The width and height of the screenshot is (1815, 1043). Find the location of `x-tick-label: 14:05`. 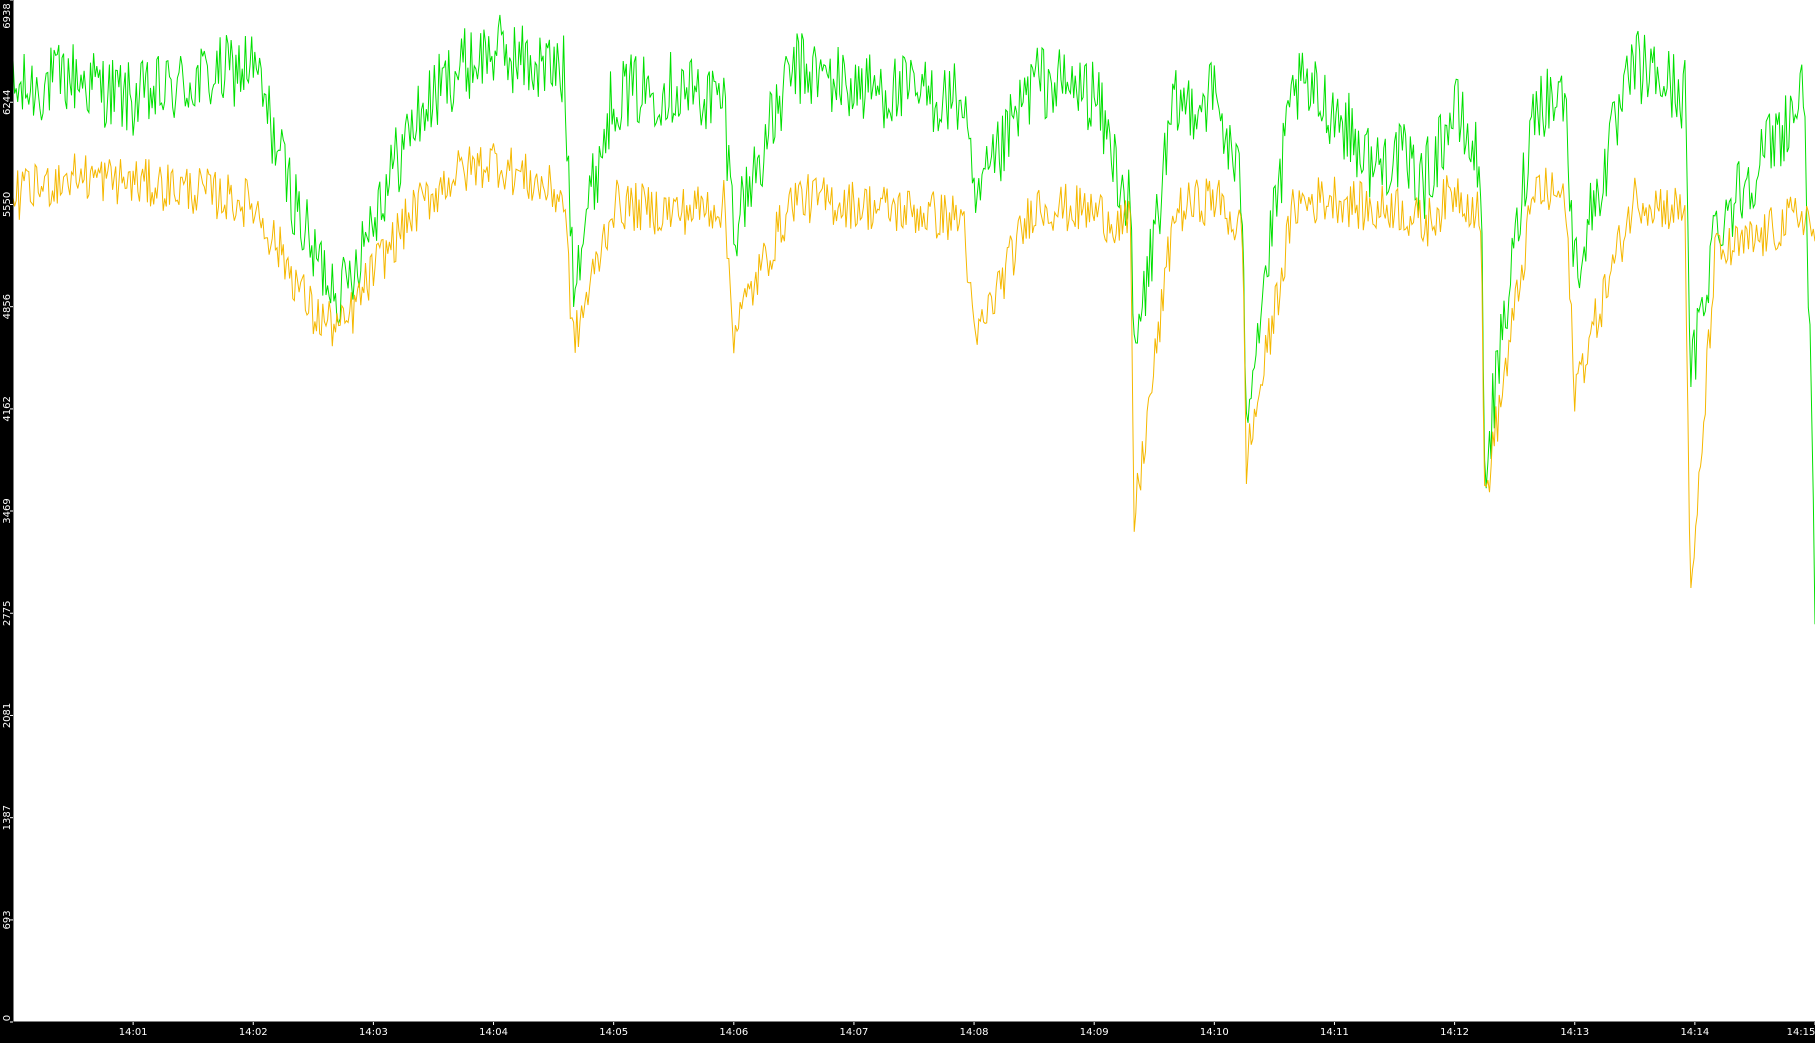

x-tick-label: 14:05 is located at coordinates (613, 1032).